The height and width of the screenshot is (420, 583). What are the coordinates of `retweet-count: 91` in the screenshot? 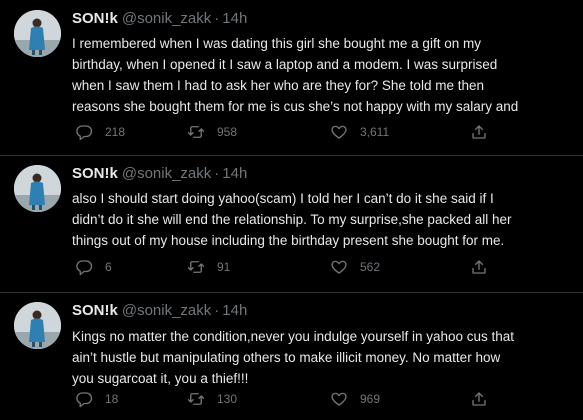 It's located at (224, 267).